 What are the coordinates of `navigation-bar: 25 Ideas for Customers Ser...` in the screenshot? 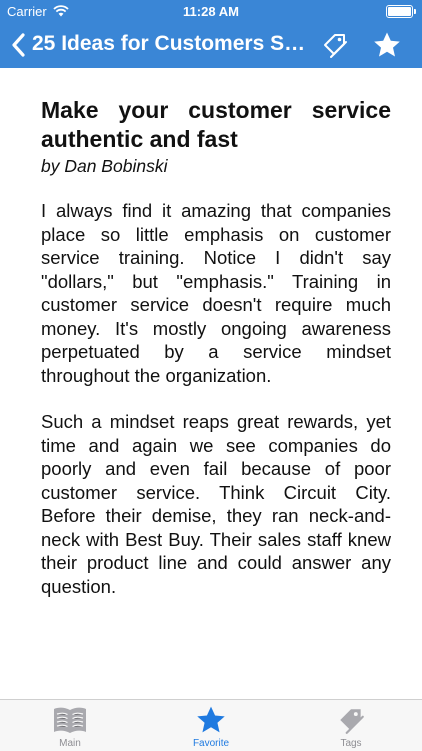 It's located at (211, 45).